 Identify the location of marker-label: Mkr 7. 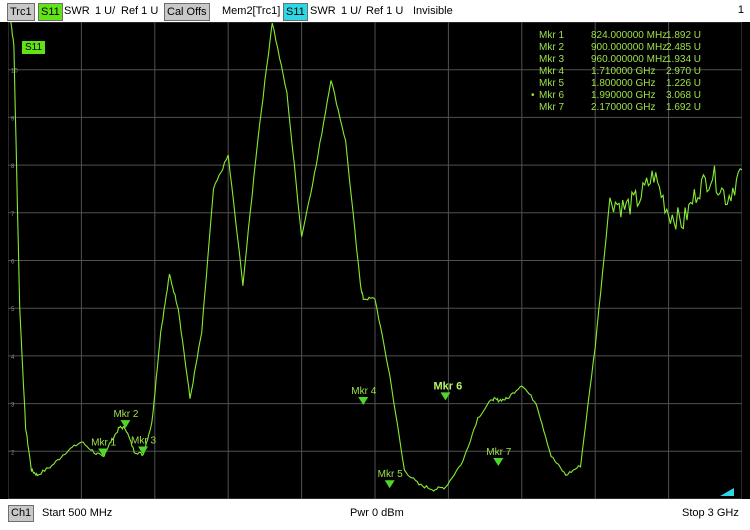
(498, 452).